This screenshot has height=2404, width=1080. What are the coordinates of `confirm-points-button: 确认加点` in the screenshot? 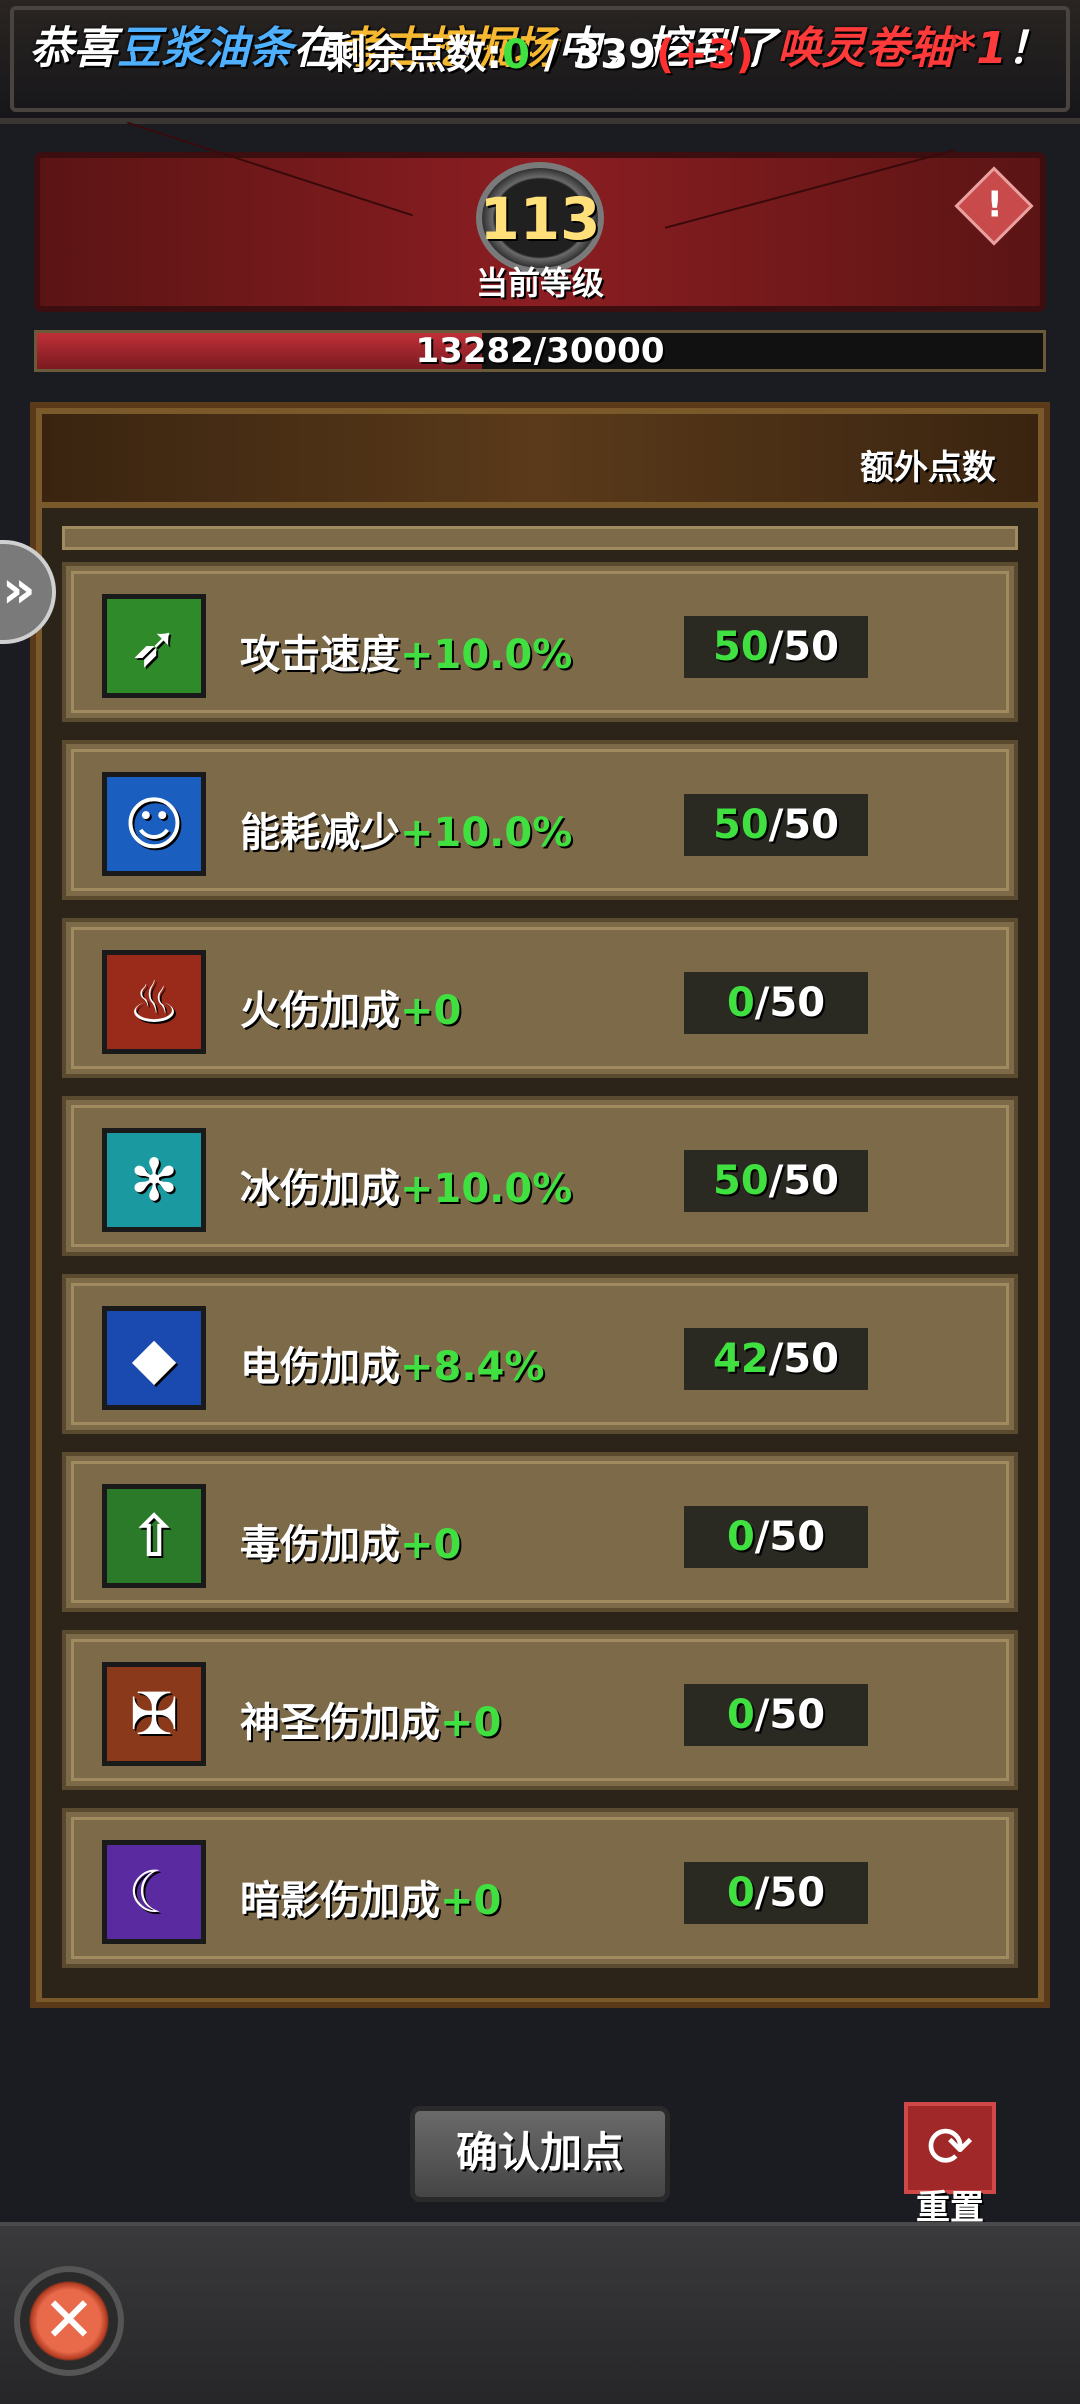 It's located at (540, 2154).